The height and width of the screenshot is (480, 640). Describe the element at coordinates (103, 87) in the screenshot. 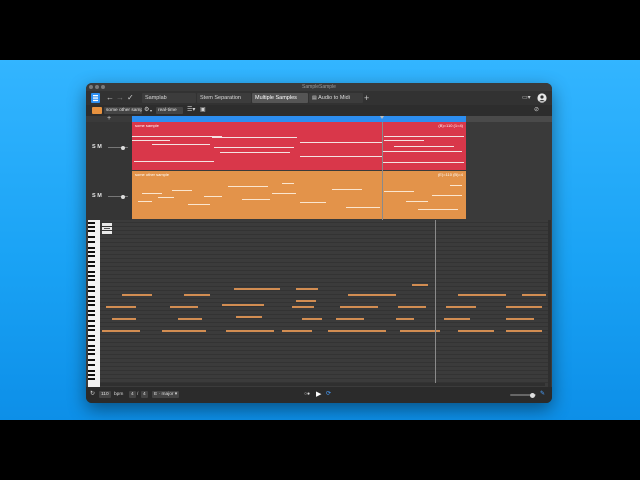

I see `zoom-window-button` at that location.